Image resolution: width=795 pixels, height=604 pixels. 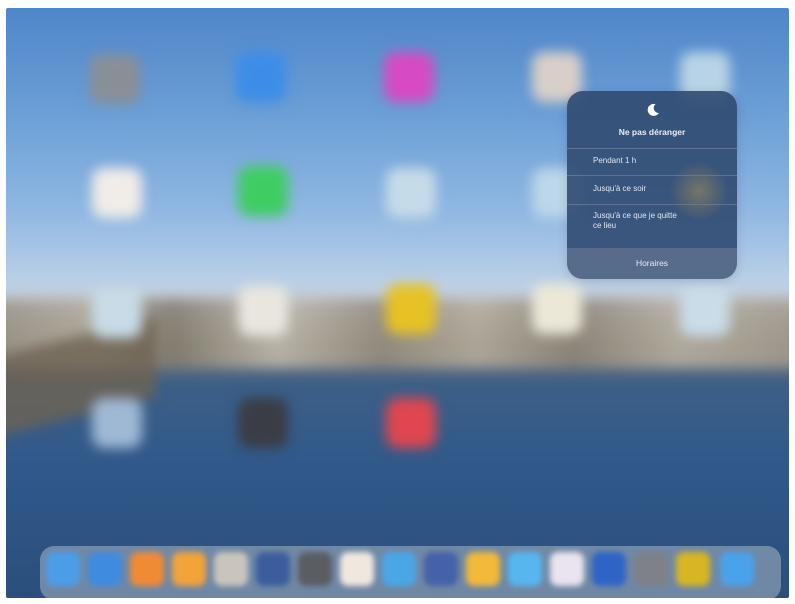 What do you see at coordinates (263, 191) in the screenshot?
I see `facetime-app-icon` at bounding box center [263, 191].